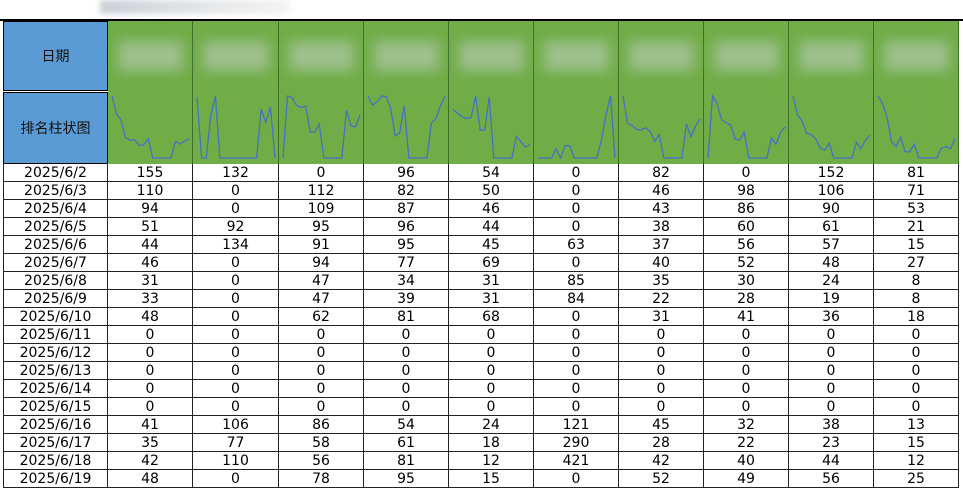 Image resolution: width=963 pixels, height=489 pixels. Describe the element at coordinates (150, 245) in the screenshot. I see `rank-value-cell: 44` at that location.